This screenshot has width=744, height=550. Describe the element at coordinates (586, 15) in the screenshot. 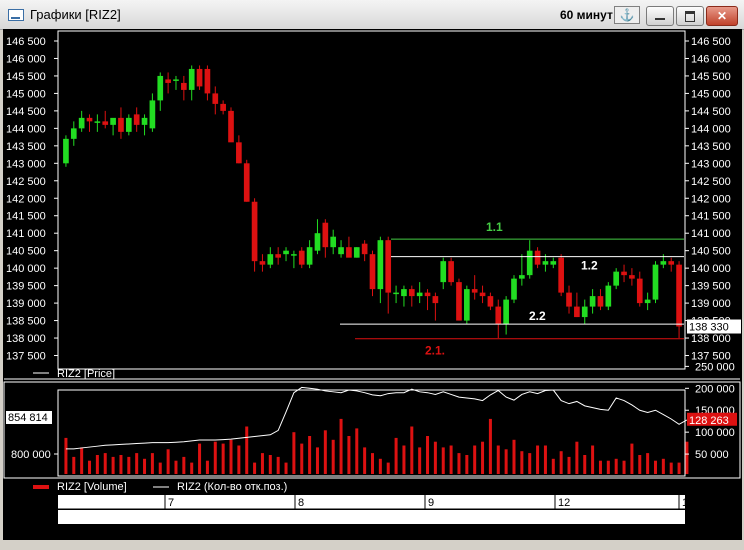

I see `timeframe-label: 60 минут` at that location.